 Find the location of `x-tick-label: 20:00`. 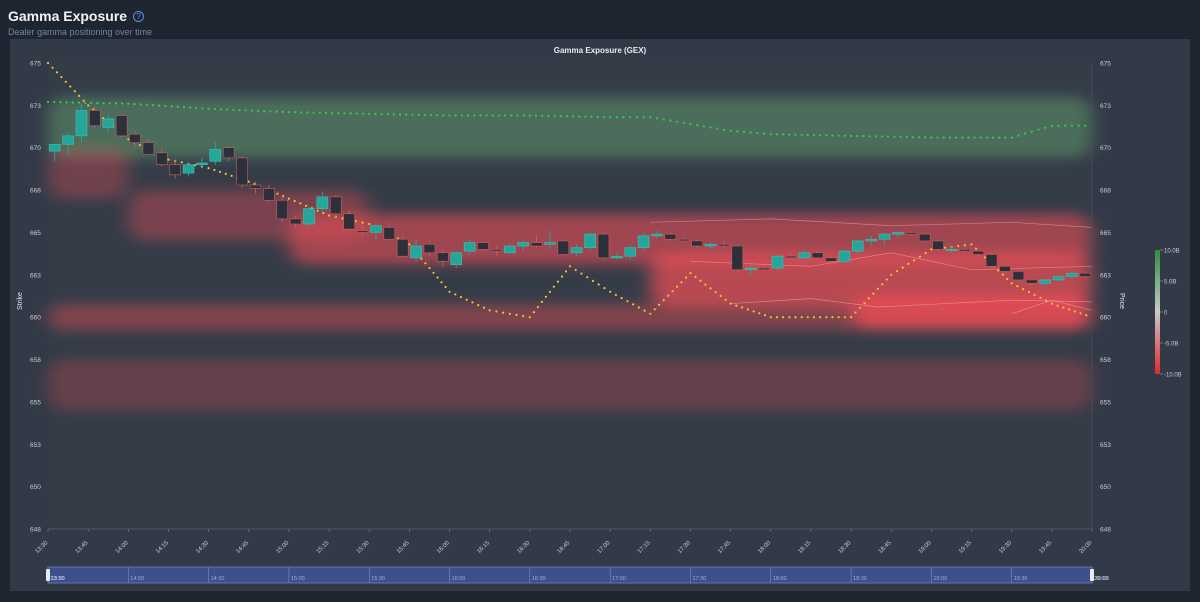

x-tick-label: 20:00 is located at coordinates (1086, 547).